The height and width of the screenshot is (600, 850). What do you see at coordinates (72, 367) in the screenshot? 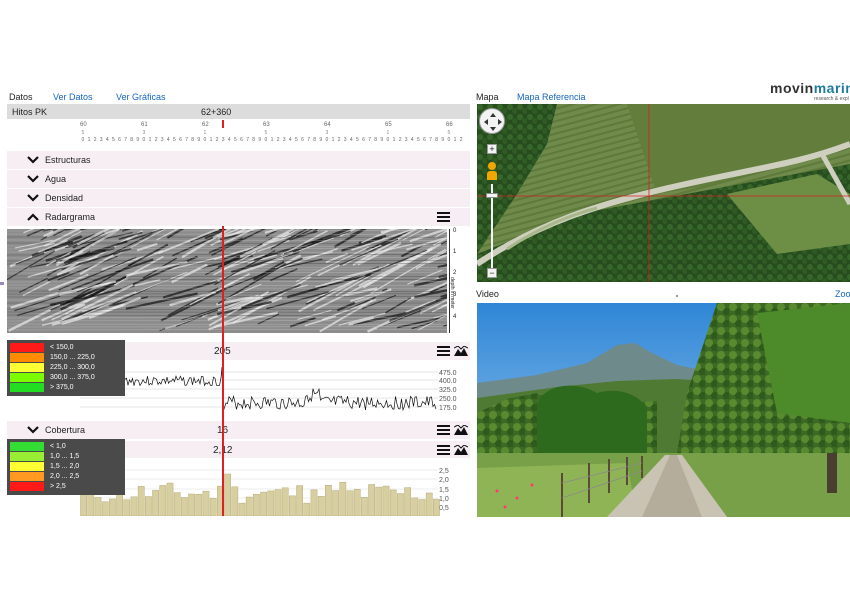
I see `legend-label: 225,0 ... 300,0` at bounding box center [72, 367].